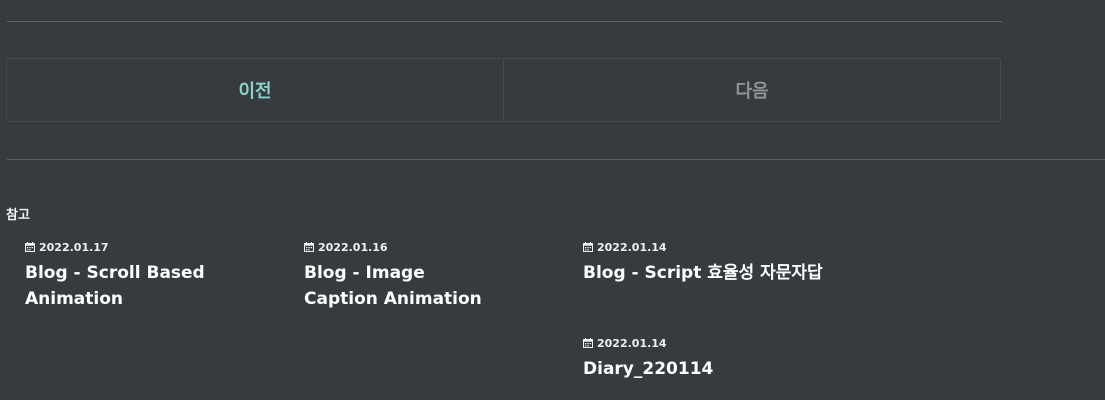 The image size is (1105, 400). What do you see at coordinates (404, 286) in the screenshot?
I see `post-title-link: Blog - Image Caption Animation` at bounding box center [404, 286].